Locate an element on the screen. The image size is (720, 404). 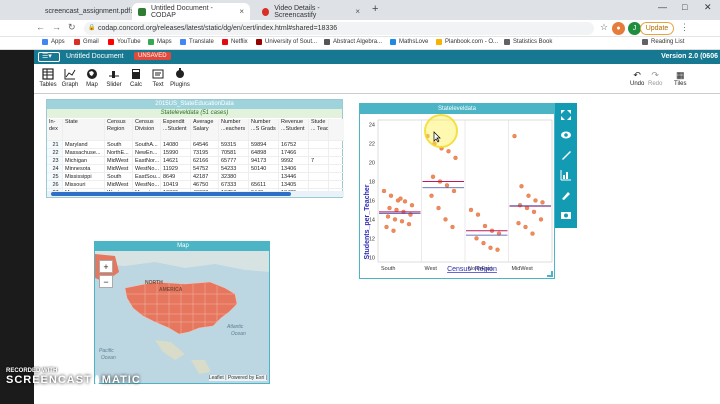
table-cell: 65777 is located at coordinates (234, 160).